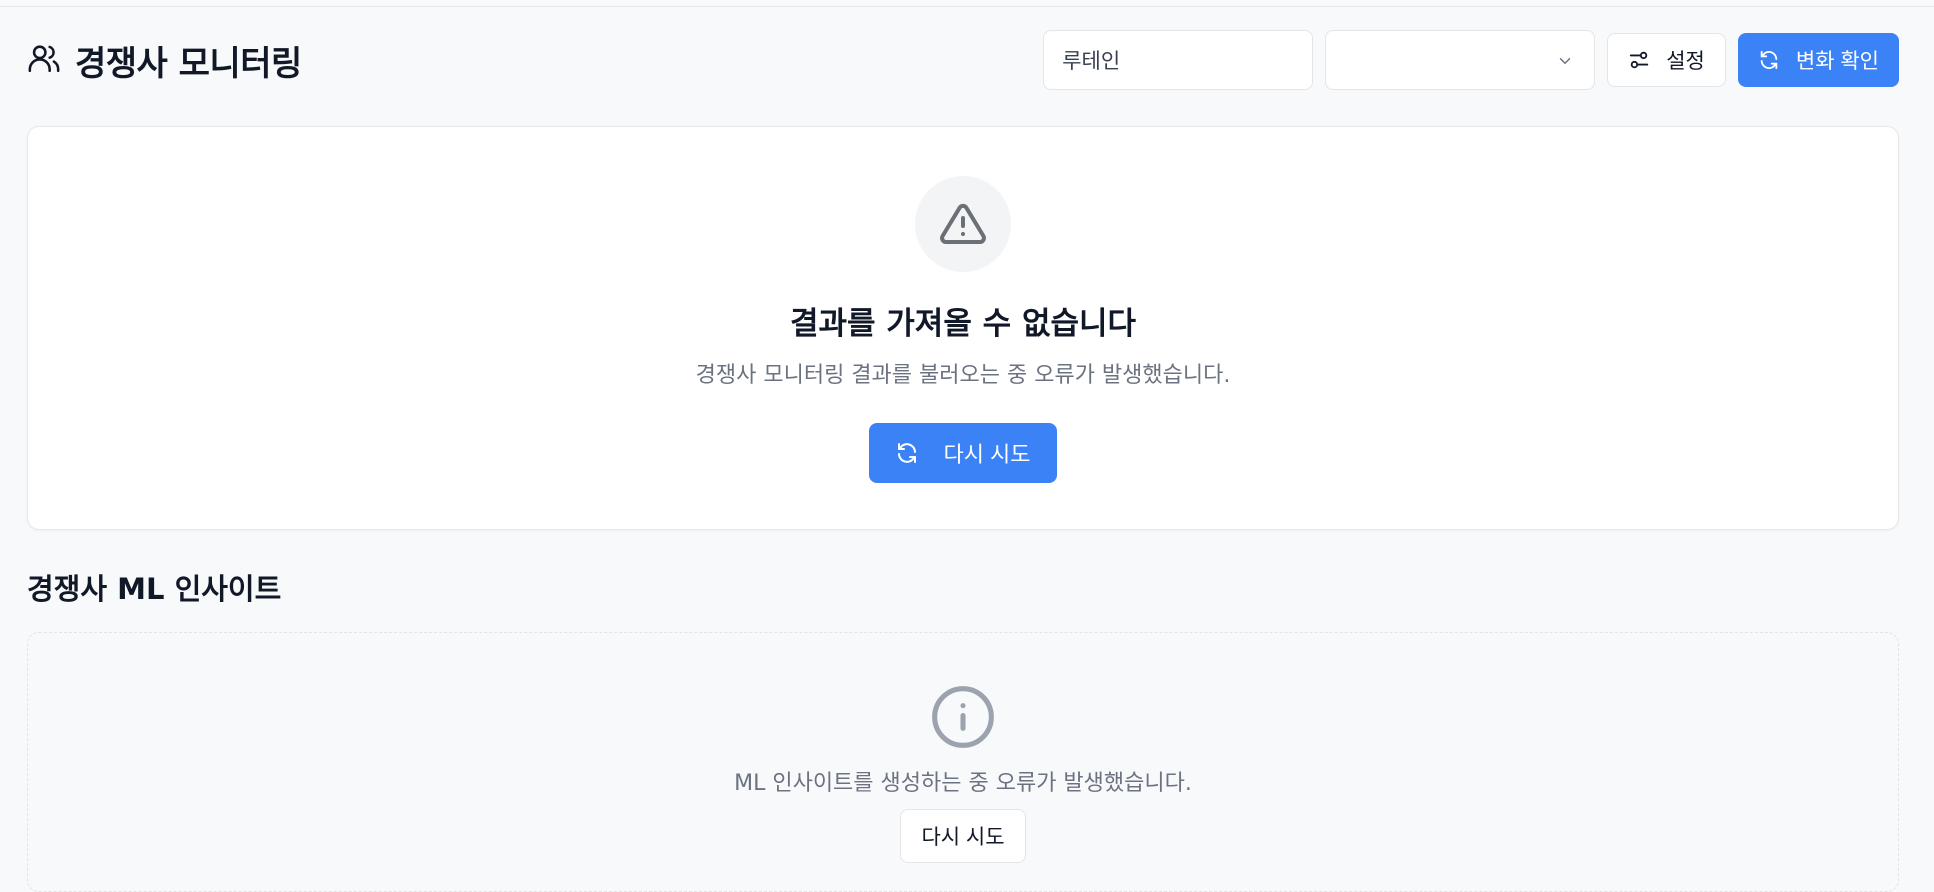 This screenshot has height=892, width=1934. I want to click on warning-badge, so click(963, 224).